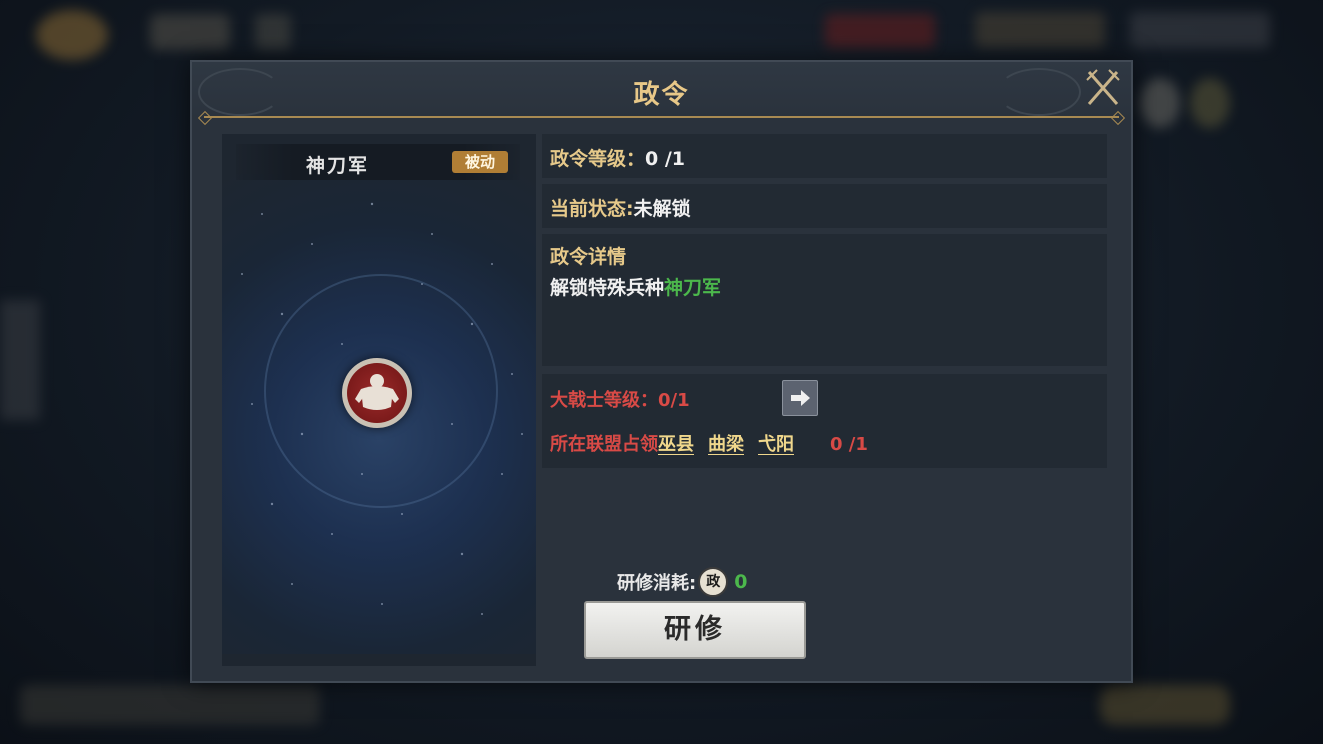  What do you see at coordinates (598, 159) in the screenshot?
I see `decree-level-label: 政令等级：` at bounding box center [598, 159].